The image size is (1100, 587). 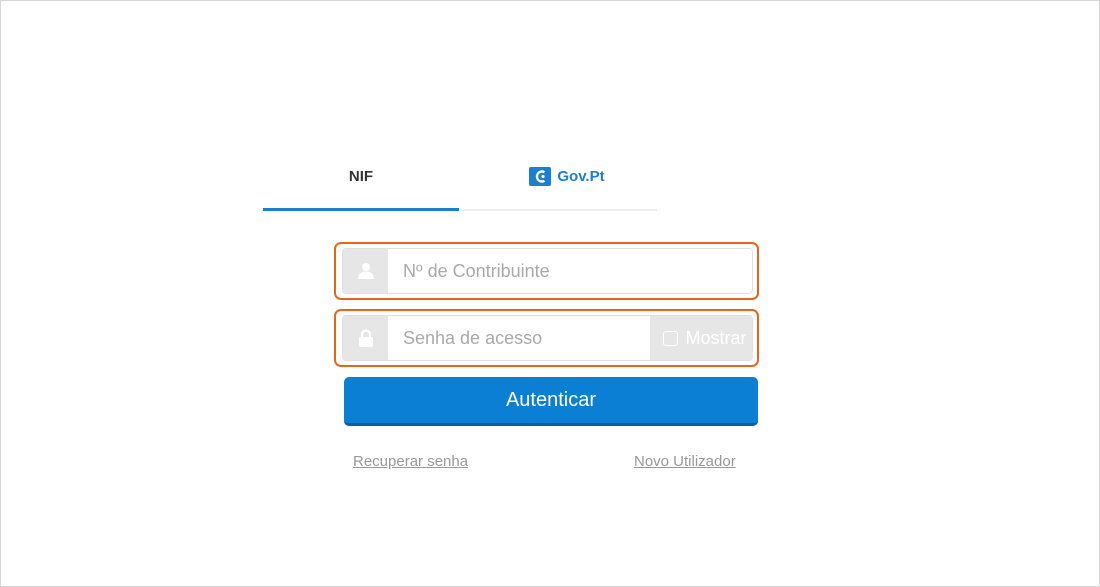 I want to click on authenticate-button: Autenticar, so click(x=551, y=401).